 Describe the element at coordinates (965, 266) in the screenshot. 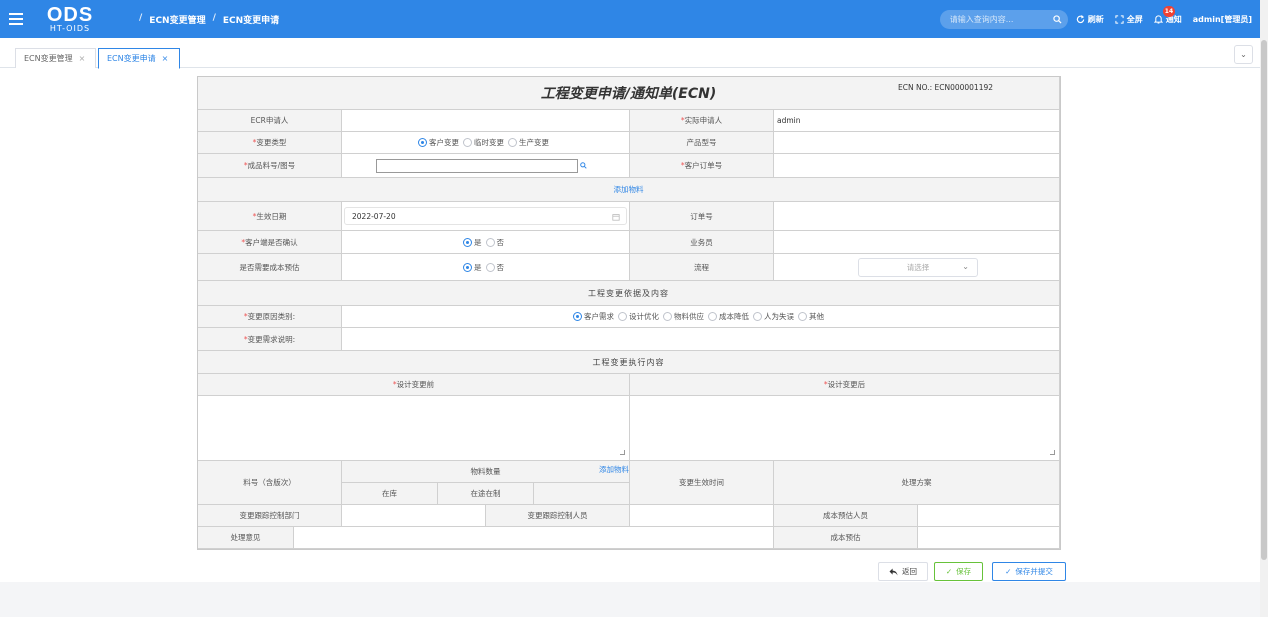

I see `chevron-down-icon: ⌄` at that location.